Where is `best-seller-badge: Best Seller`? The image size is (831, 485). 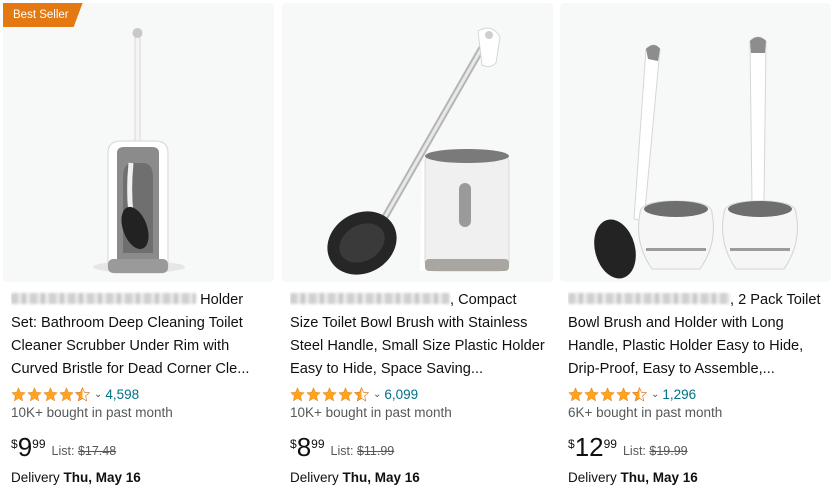 best-seller-badge: Best Seller is located at coordinates (43, 15).